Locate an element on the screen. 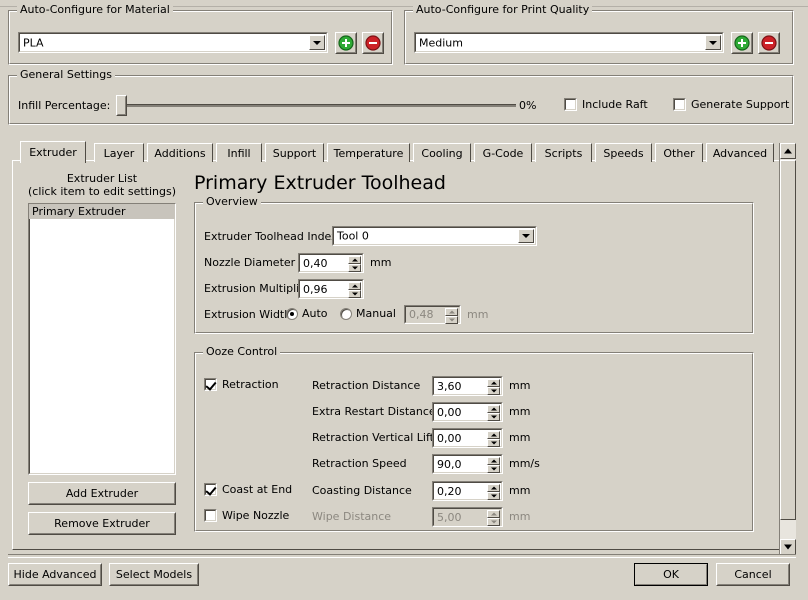 This screenshot has width=808, height=600. infill-slider-track is located at coordinates (316, 105).